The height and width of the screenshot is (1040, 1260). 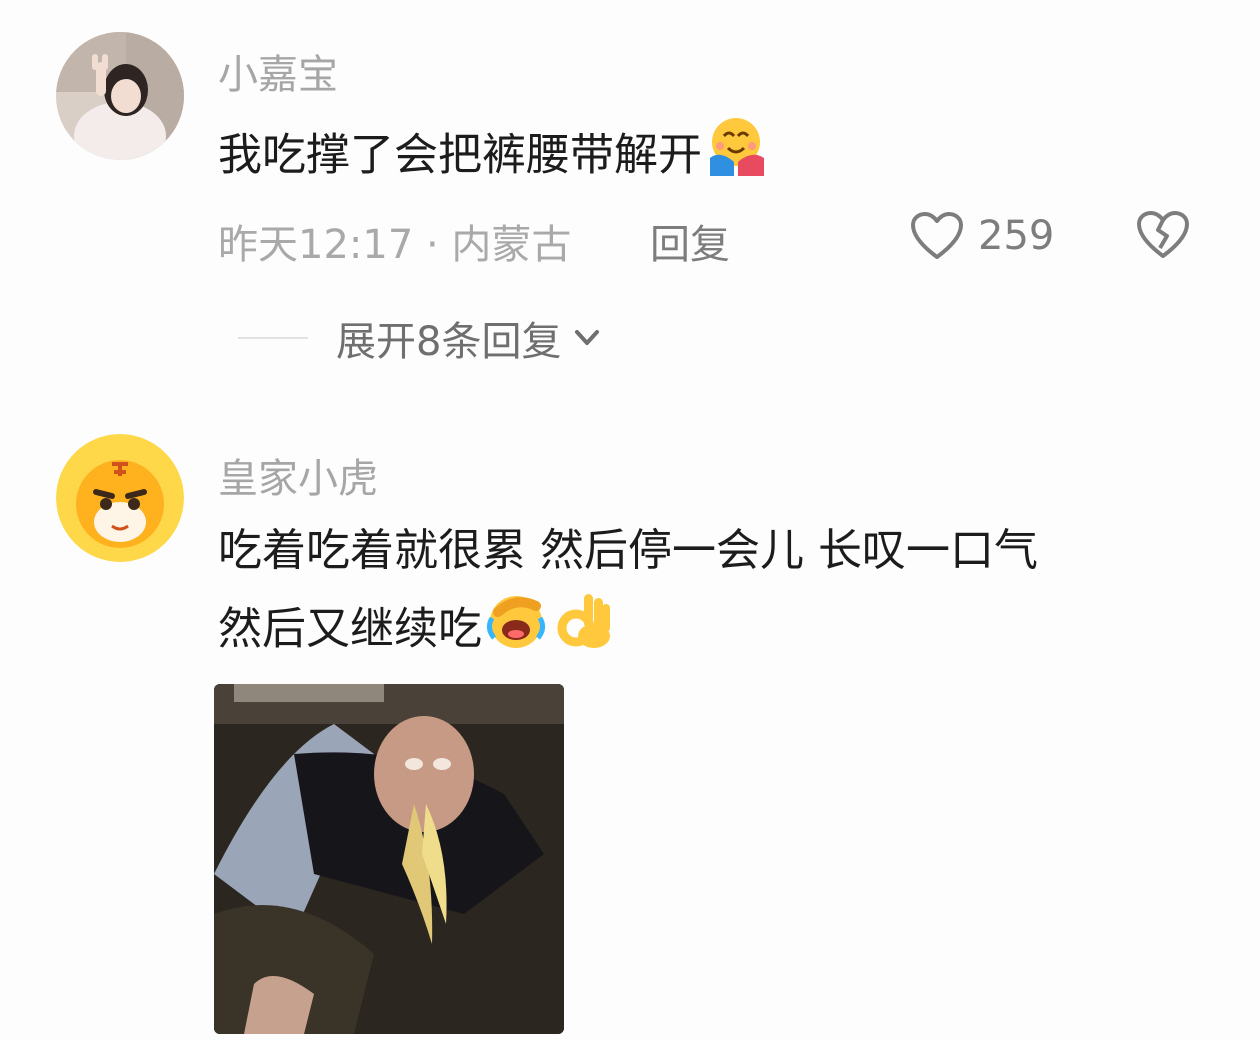 I want to click on comment-text-content: 我吃撑了会把裤腰带解开, so click(x=460, y=155).